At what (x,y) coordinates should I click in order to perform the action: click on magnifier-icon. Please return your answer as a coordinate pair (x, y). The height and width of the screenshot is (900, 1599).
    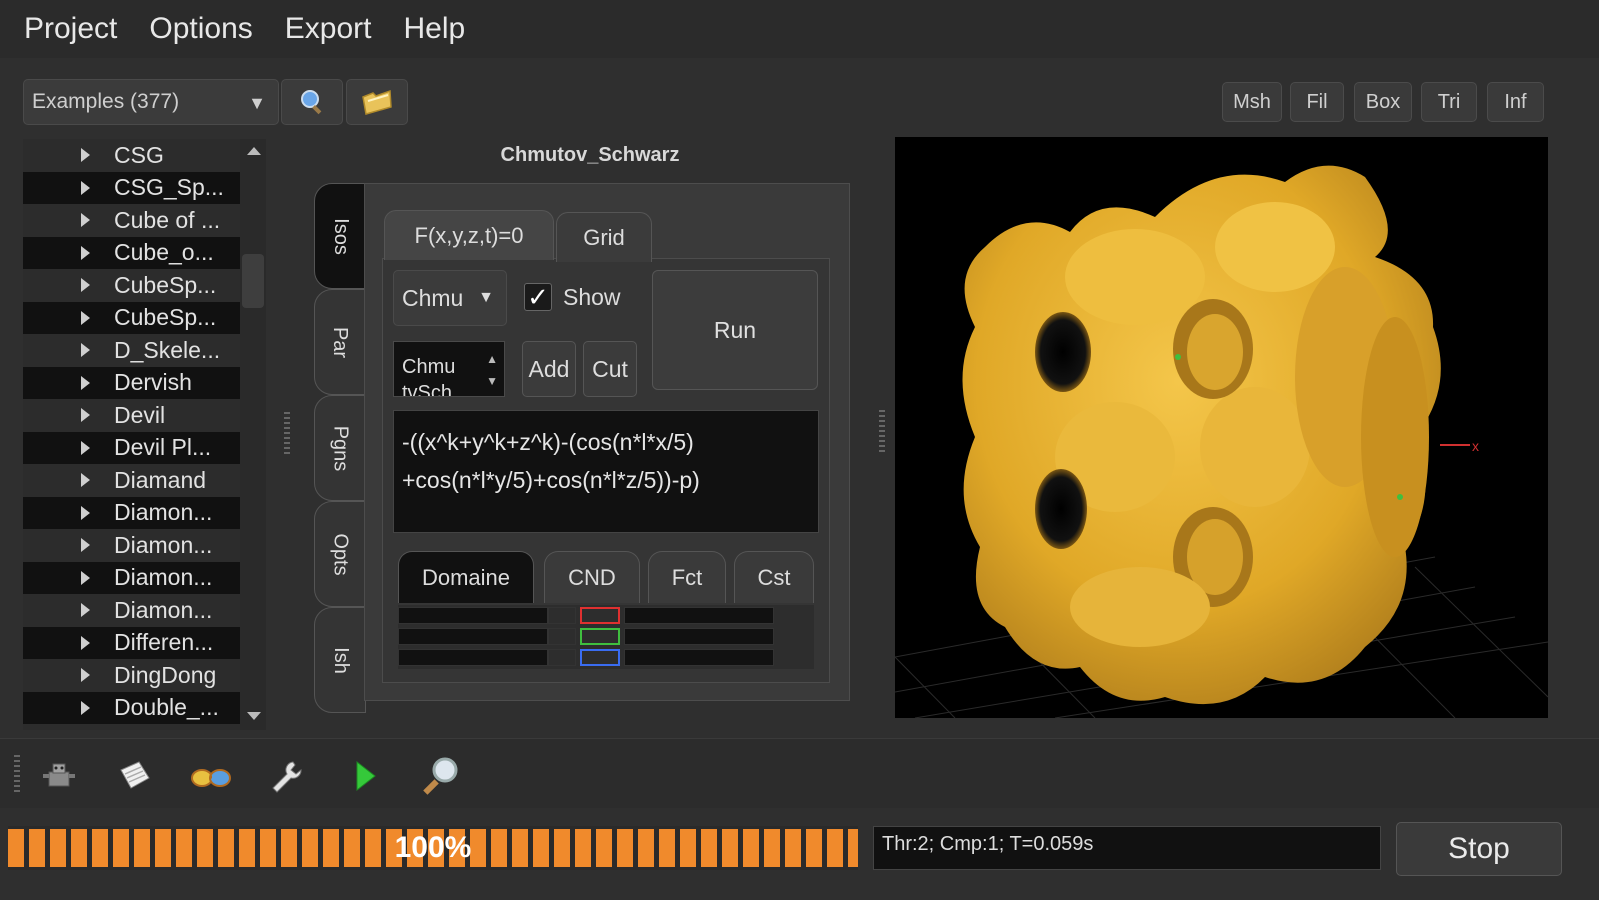
    Looking at the image, I should click on (440, 776).